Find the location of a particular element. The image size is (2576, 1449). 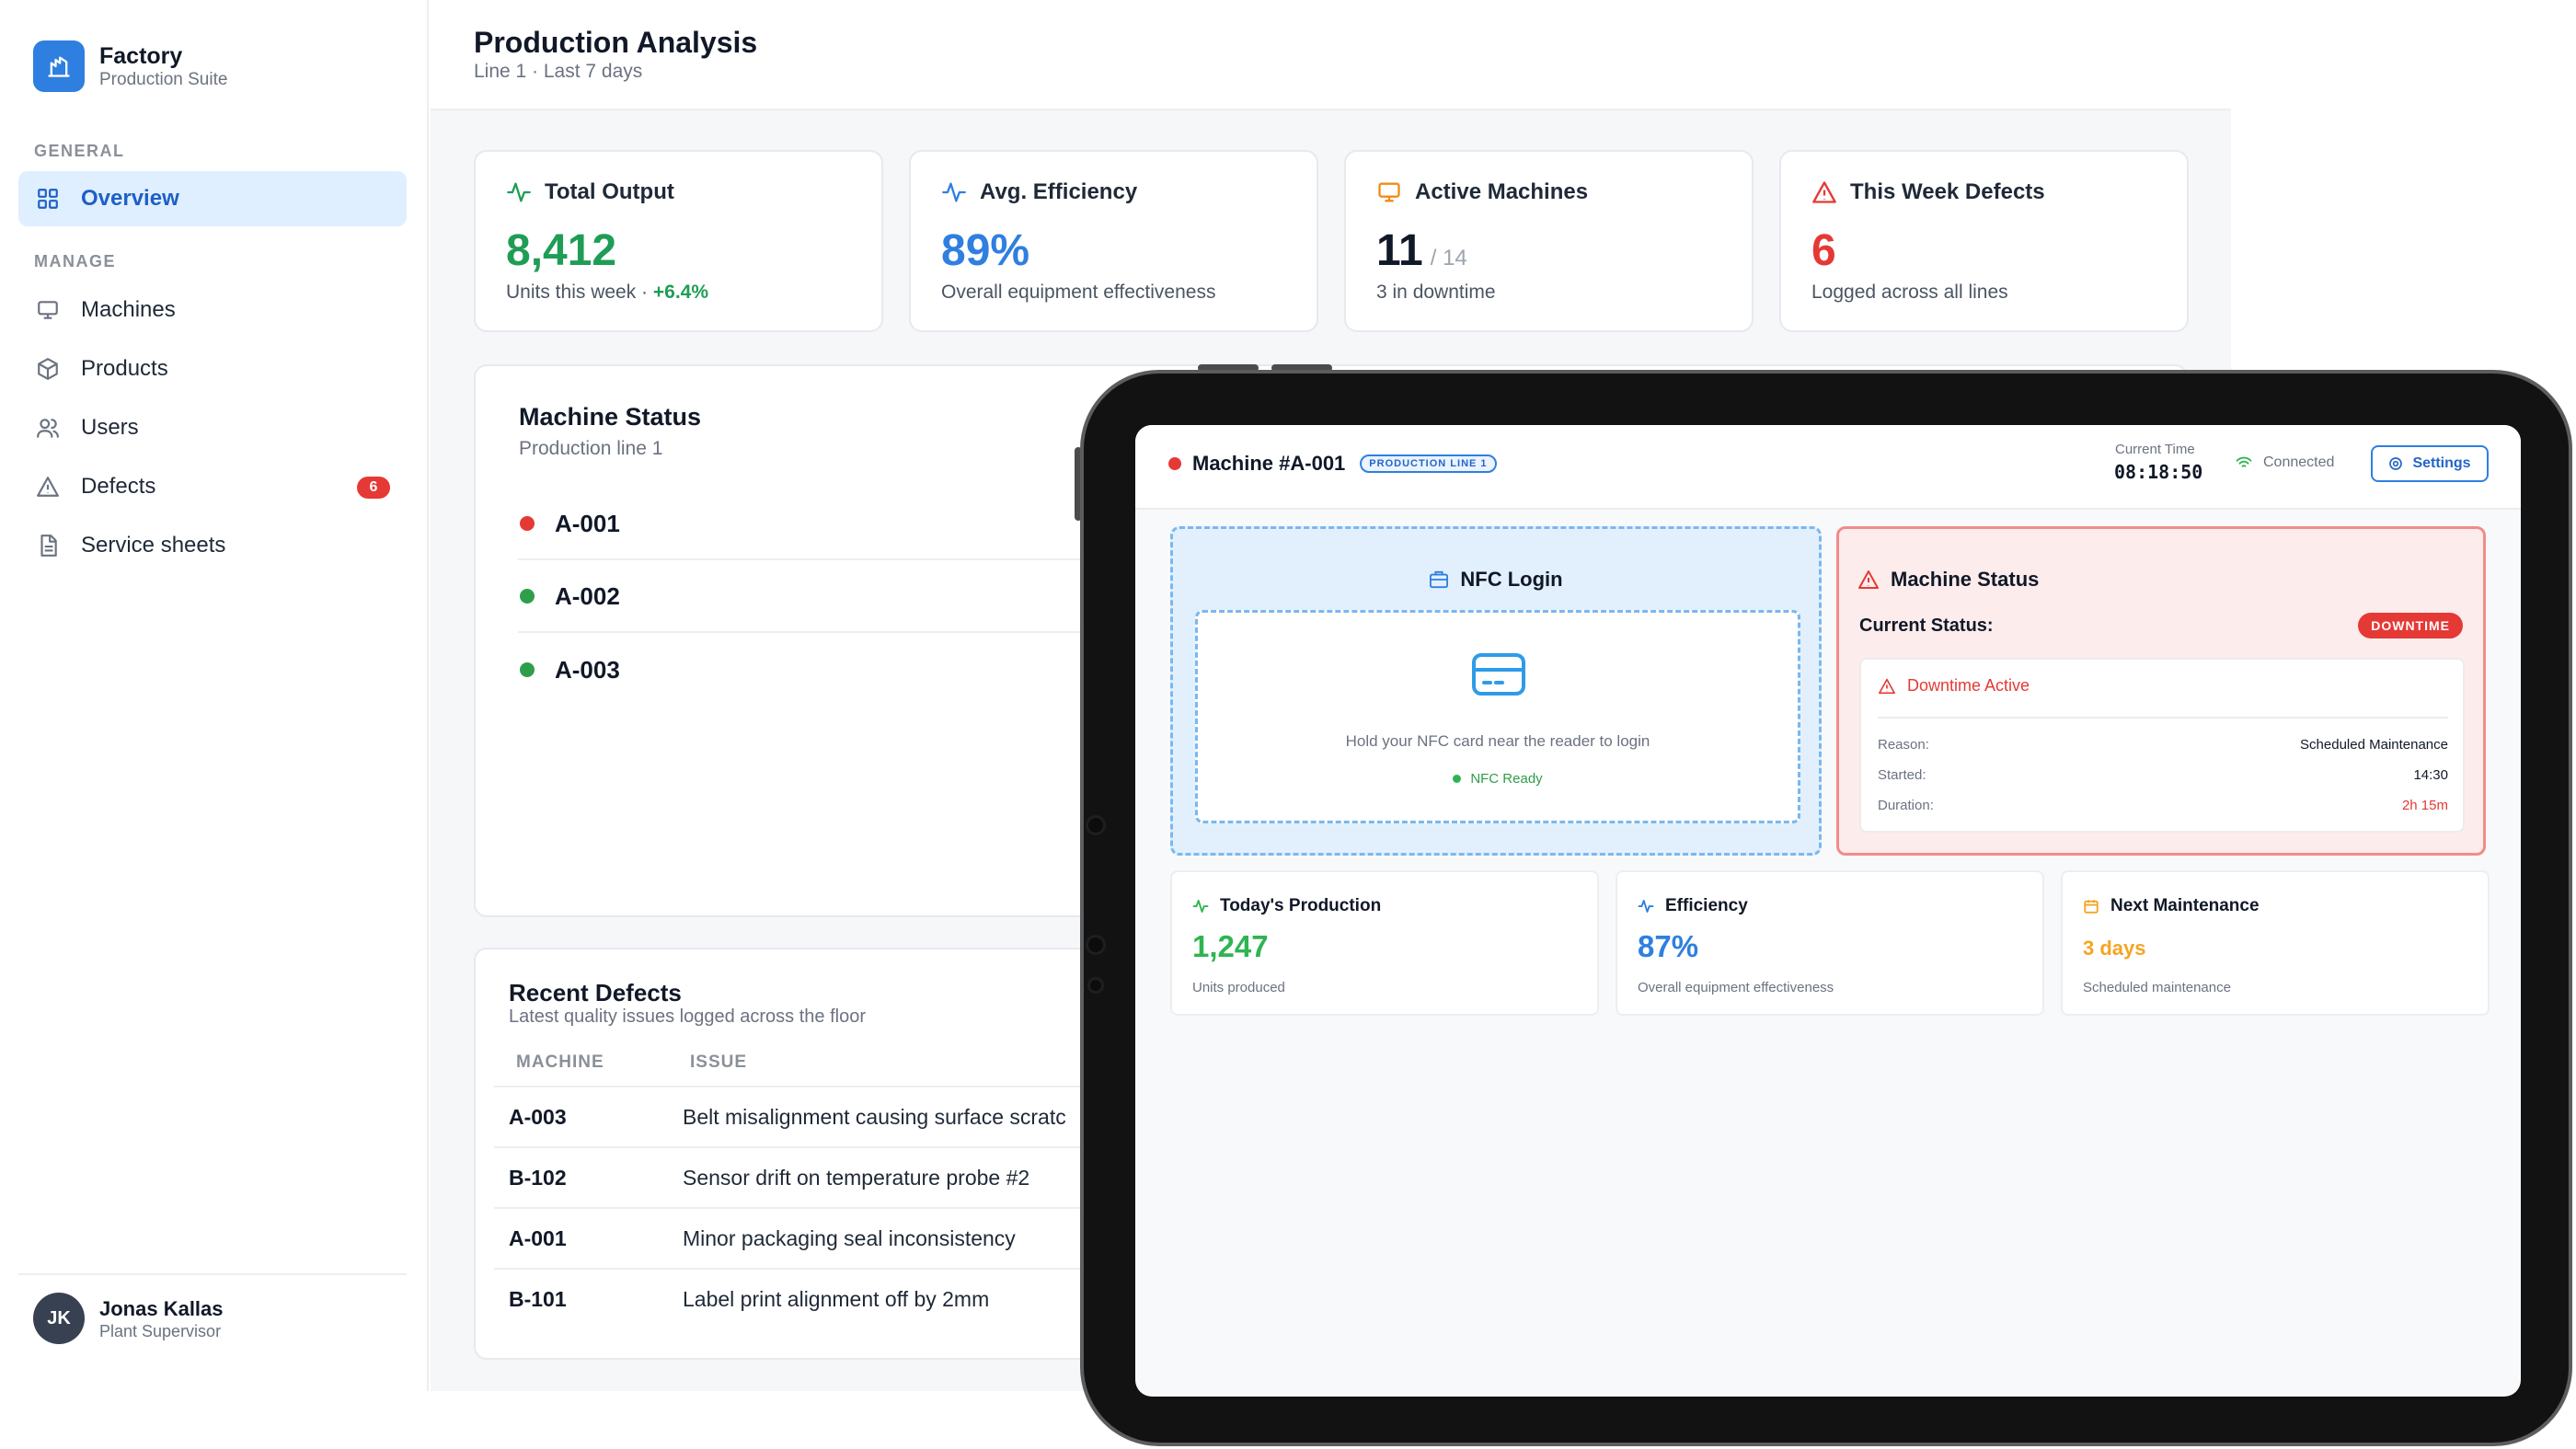

current-status-label: Current Status: is located at coordinates (1926, 625).